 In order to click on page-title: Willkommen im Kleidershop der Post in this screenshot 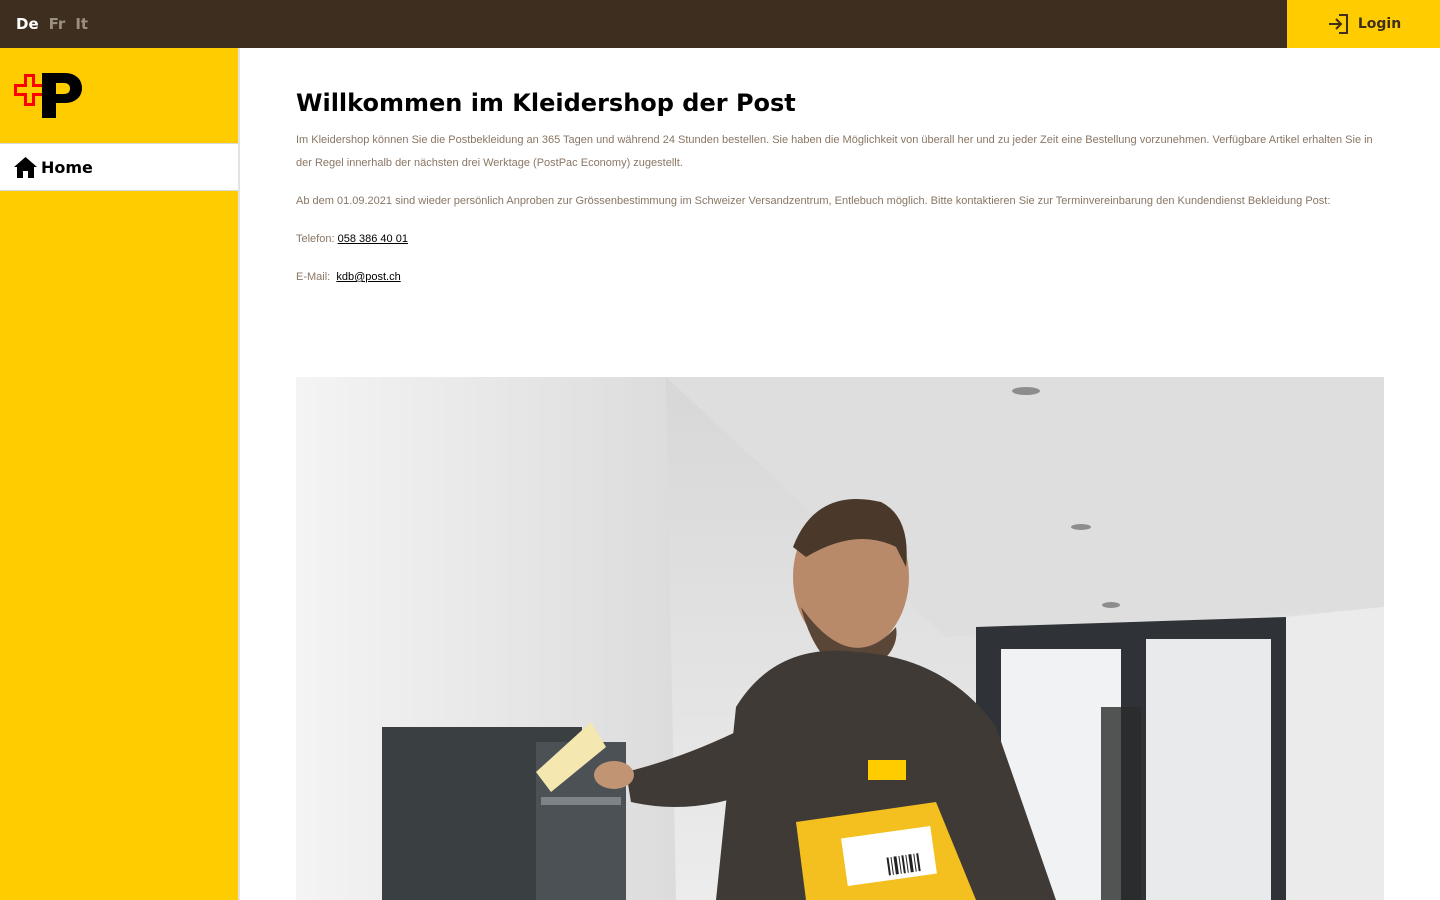, I will do `click(546, 103)`.